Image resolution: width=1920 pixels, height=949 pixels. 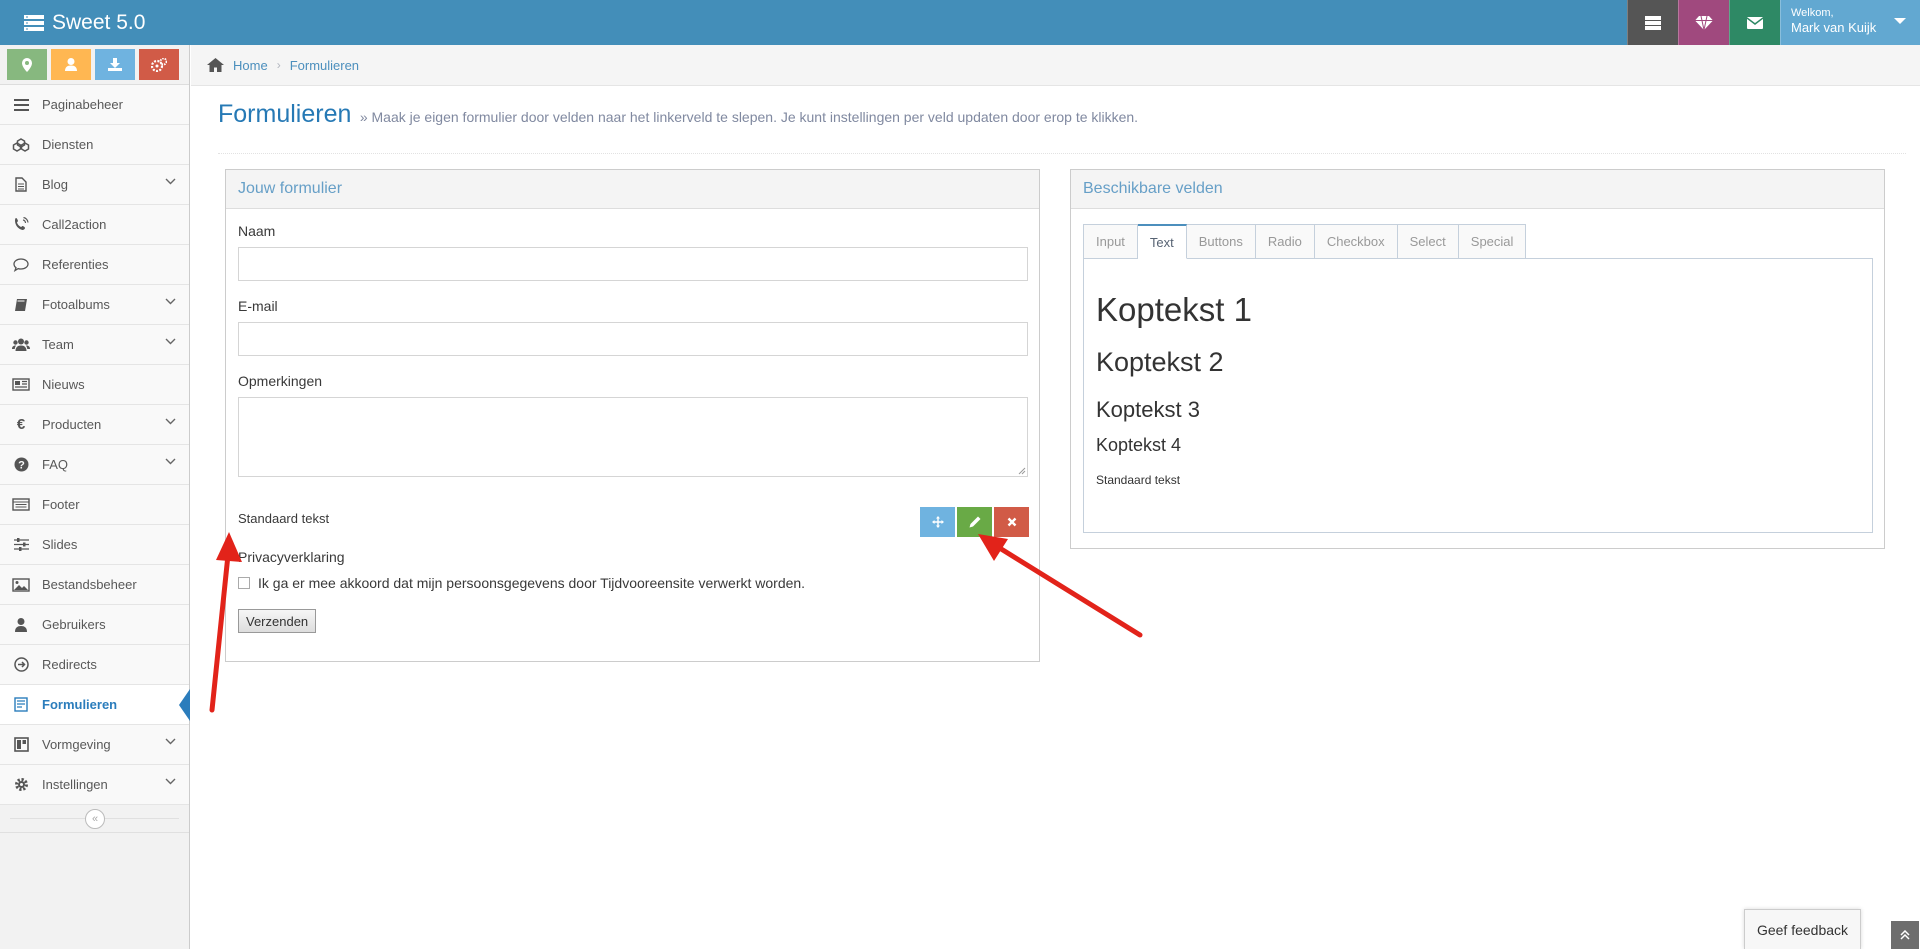 I want to click on sidebar-item-label: Nieuws, so click(x=63, y=384).